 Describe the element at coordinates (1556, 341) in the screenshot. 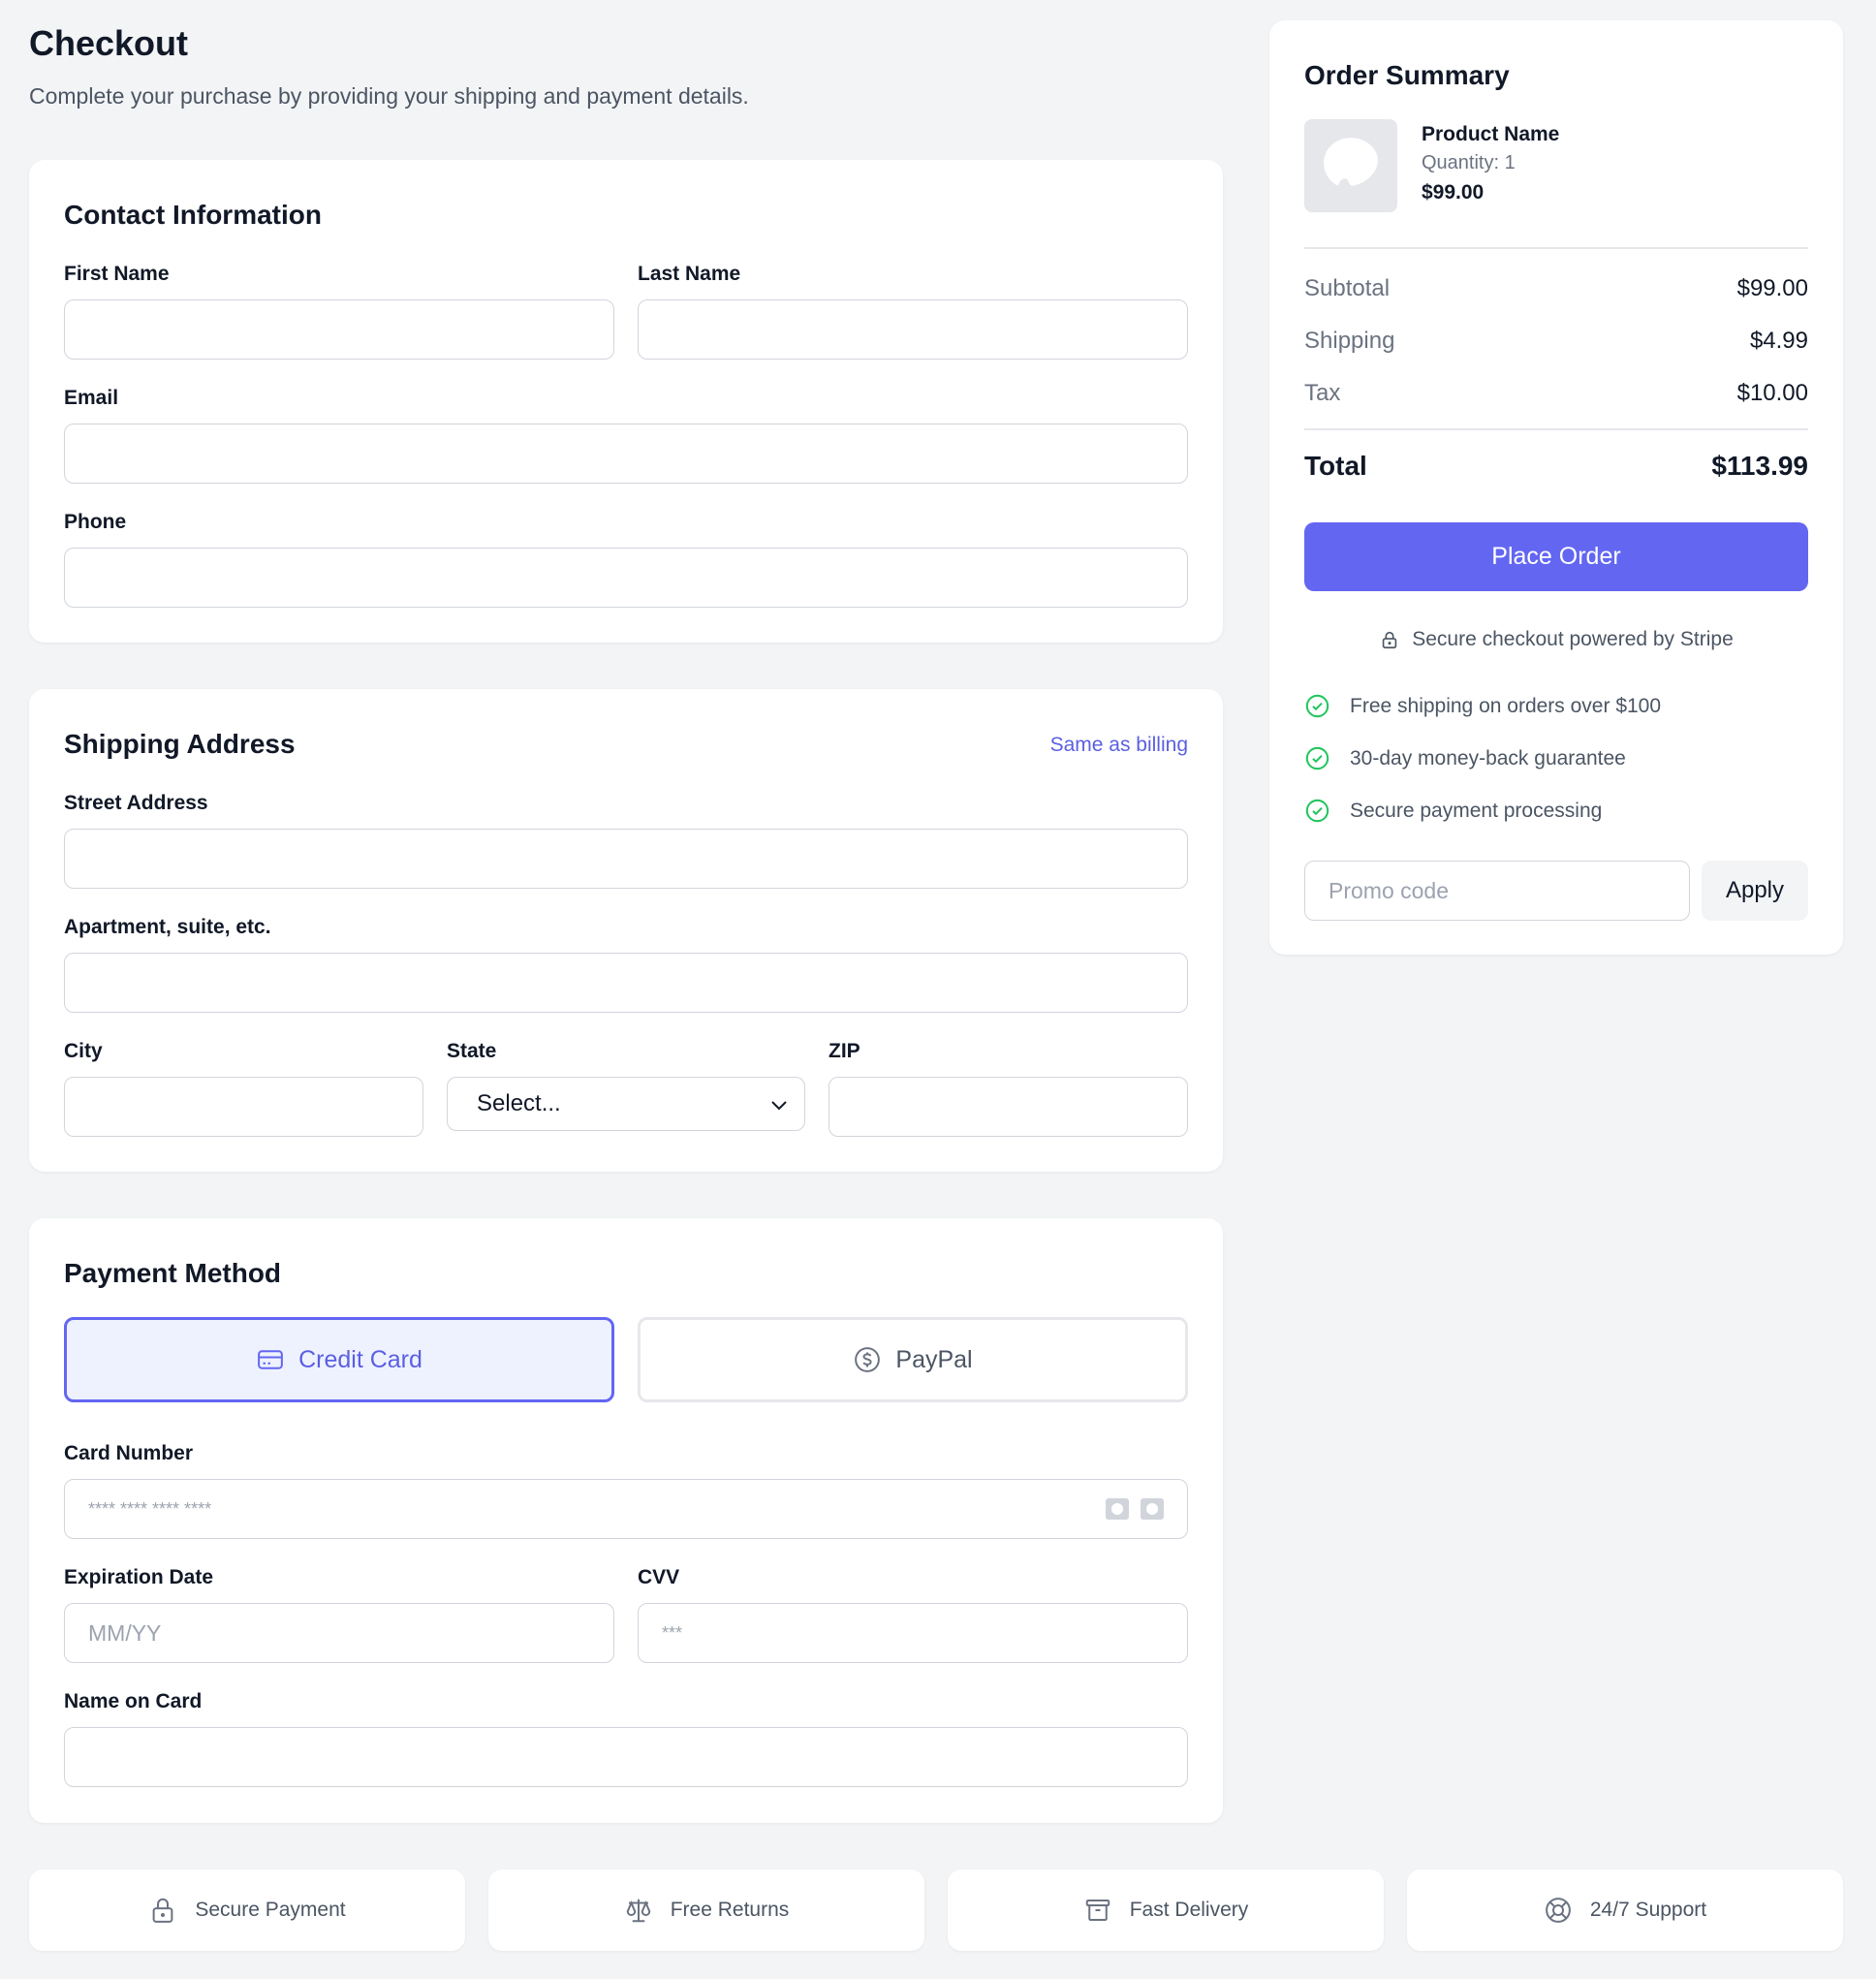

I see `shipping-row: Shipping $4.99` at that location.